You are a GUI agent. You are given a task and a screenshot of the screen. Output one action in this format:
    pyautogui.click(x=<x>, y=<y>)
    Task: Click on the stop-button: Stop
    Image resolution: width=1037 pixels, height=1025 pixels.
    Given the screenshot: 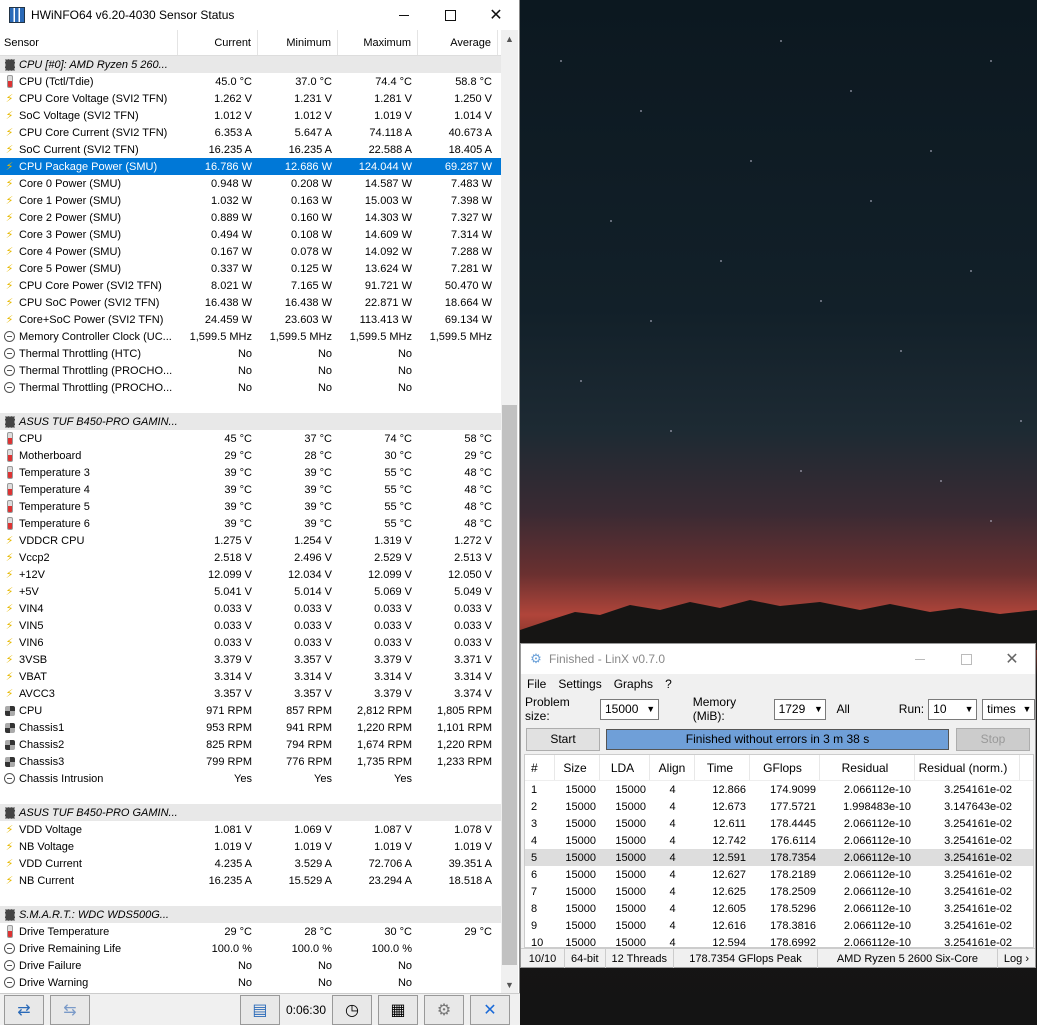 What is the action you would take?
    pyautogui.click(x=993, y=739)
    